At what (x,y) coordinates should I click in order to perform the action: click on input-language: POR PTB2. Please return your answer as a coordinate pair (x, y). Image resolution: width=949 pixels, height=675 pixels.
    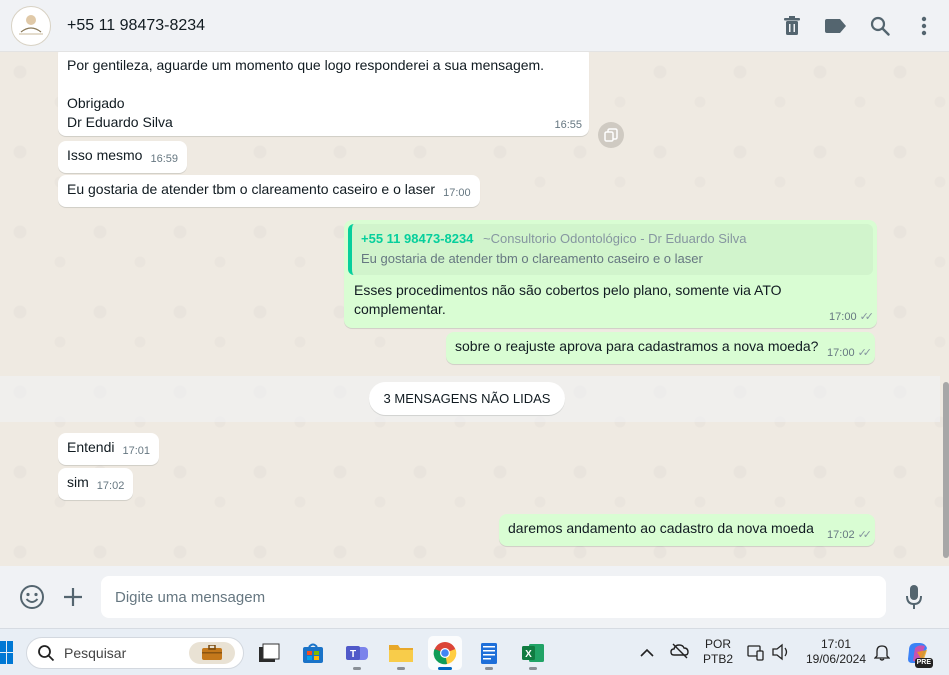
    Looking at the image, I should click on (718, 652).